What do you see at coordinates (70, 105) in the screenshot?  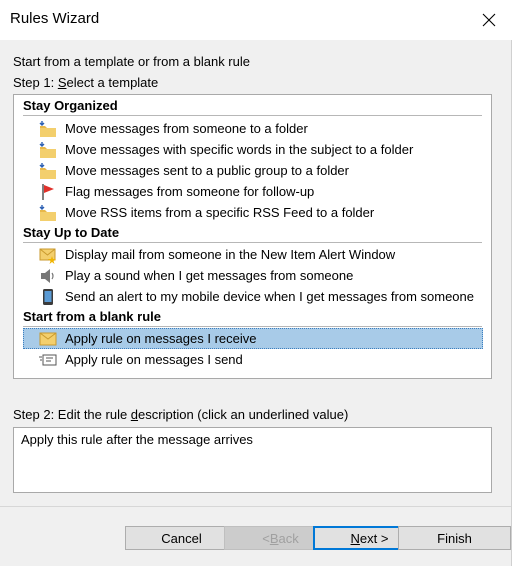 I see `group-header-stay-organized: Stay Organized` at bounding box center [70, 105].